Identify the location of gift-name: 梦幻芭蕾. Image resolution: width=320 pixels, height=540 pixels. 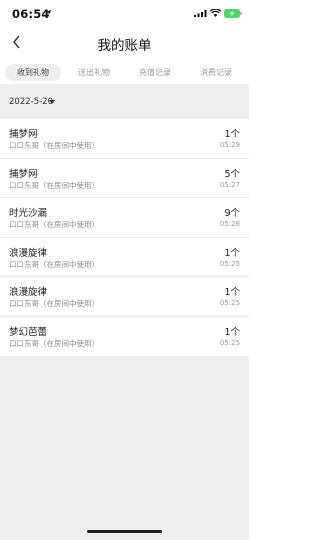
(28, 332).